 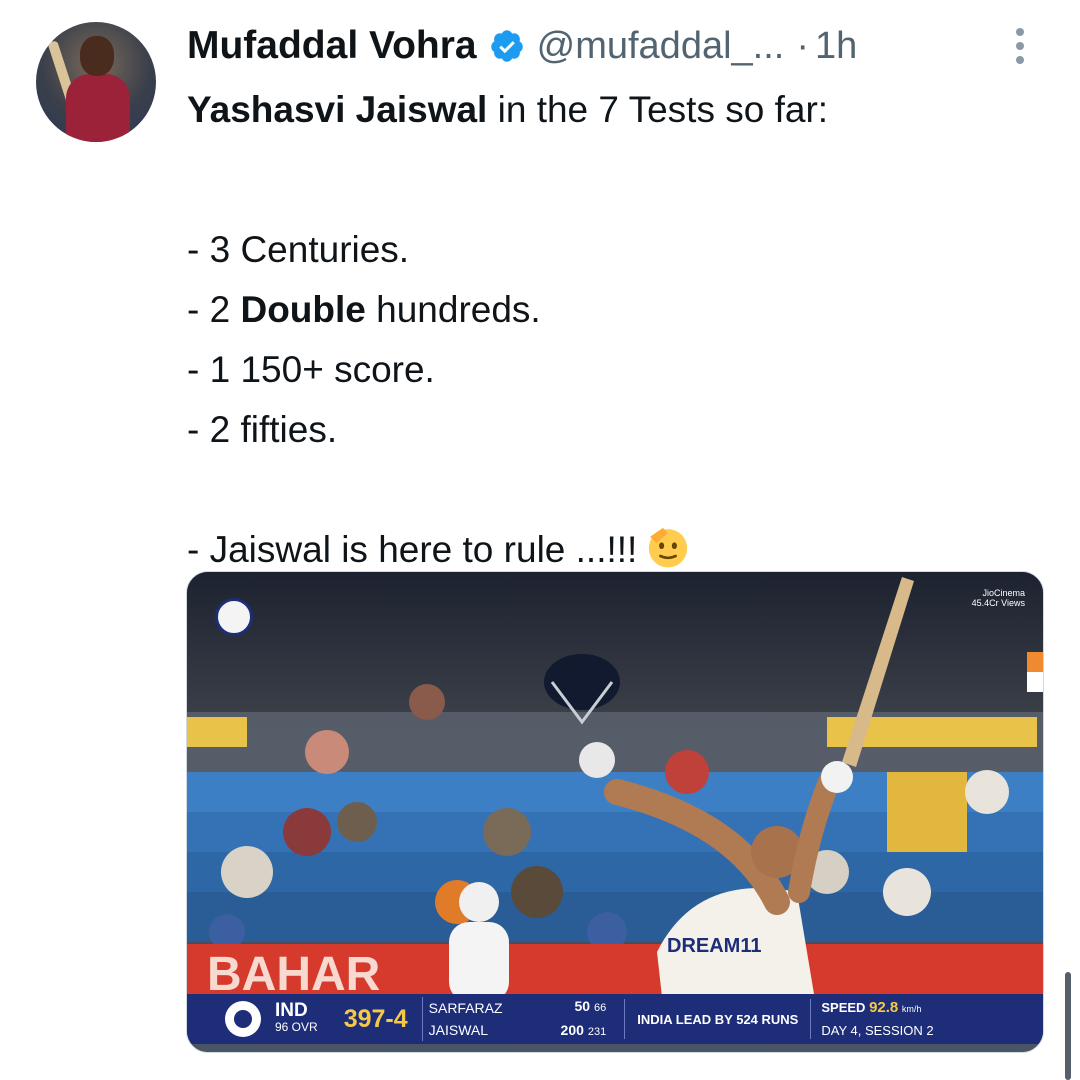 I want to click on batter-1-name: SARFARAZ, so click(x=465, y=1008).